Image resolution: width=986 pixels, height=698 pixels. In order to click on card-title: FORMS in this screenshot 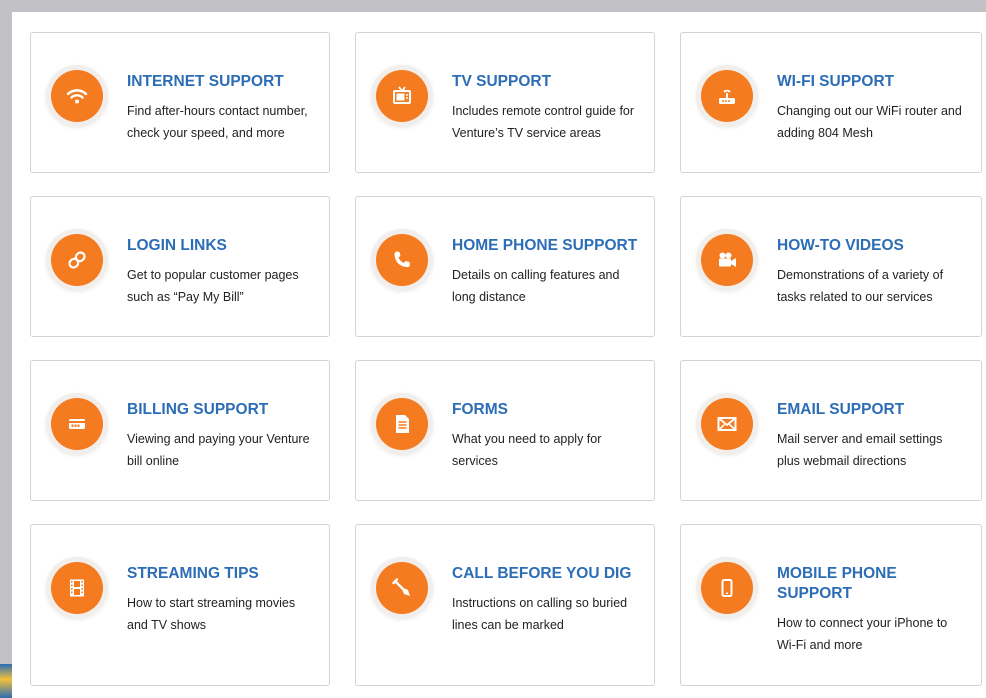, I will do `click(480, 409)`.